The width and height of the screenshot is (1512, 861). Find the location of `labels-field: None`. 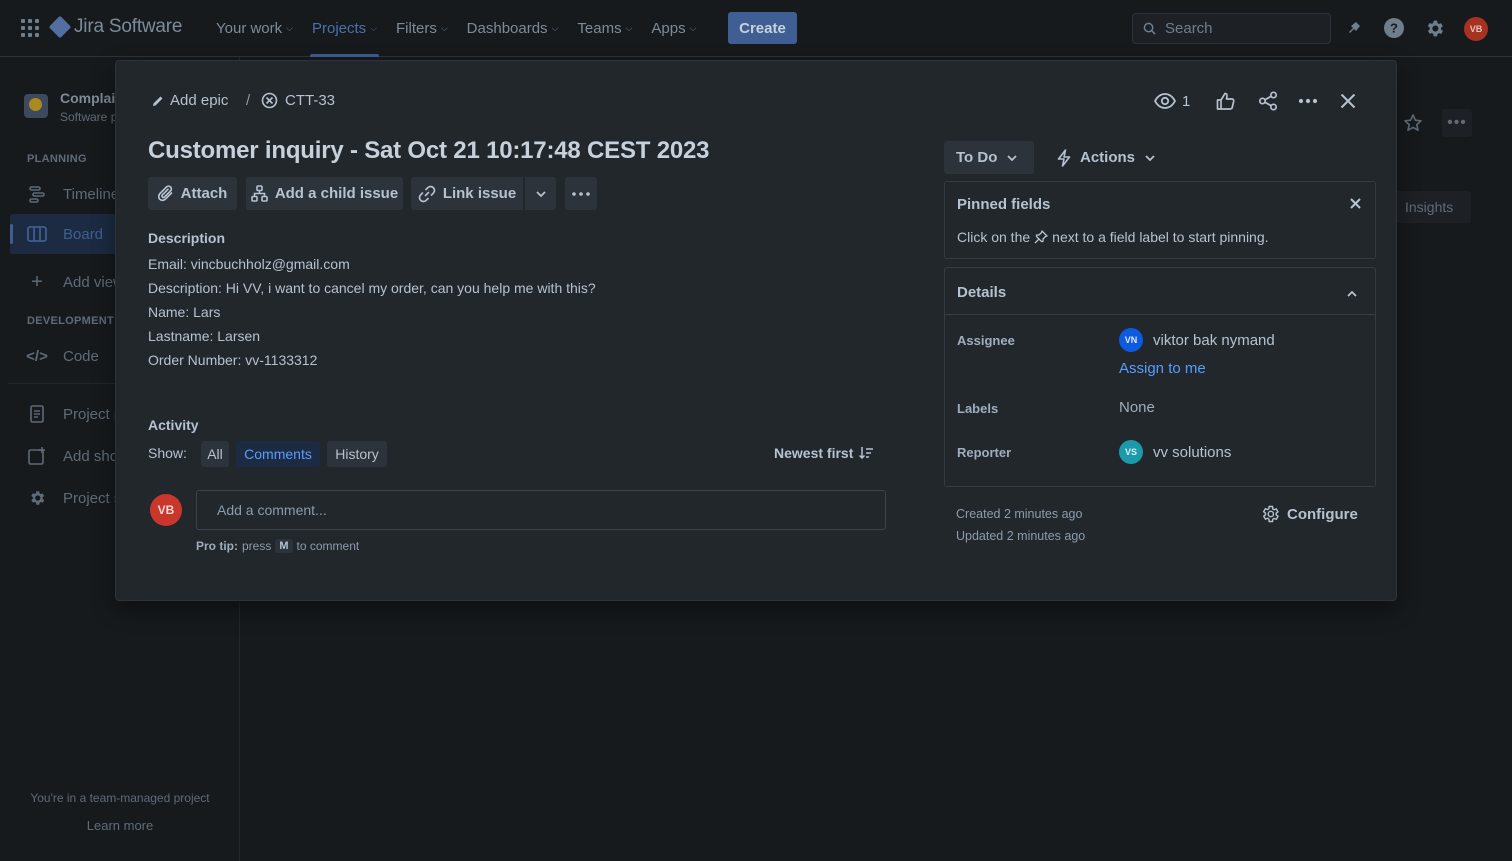

labels-field: None is located at coordinates (1137, 407).